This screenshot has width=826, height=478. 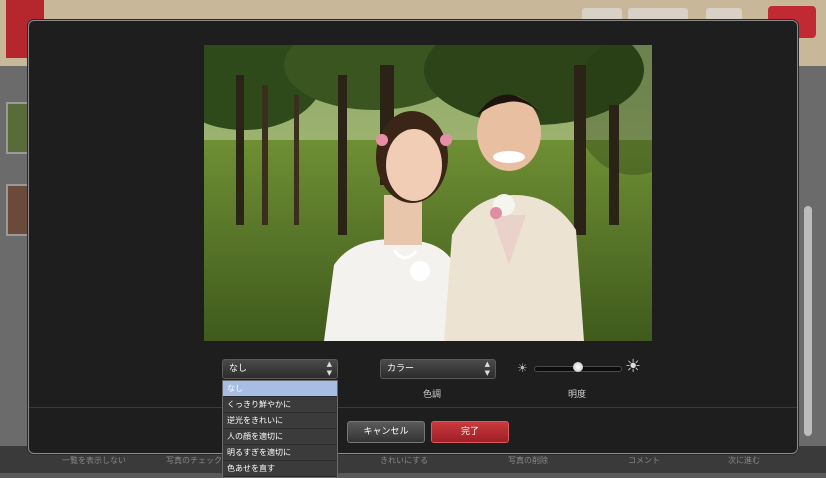 I want to click on tone-label: 色調, so click(x=432, y=395).